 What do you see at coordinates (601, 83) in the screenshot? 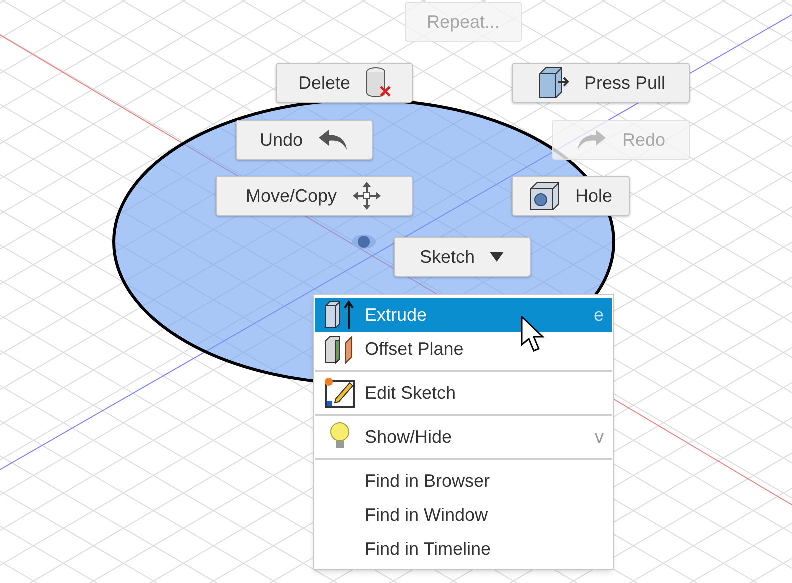
I see `marking-menu-button: Press Pull` at bounding box center [601, 83].